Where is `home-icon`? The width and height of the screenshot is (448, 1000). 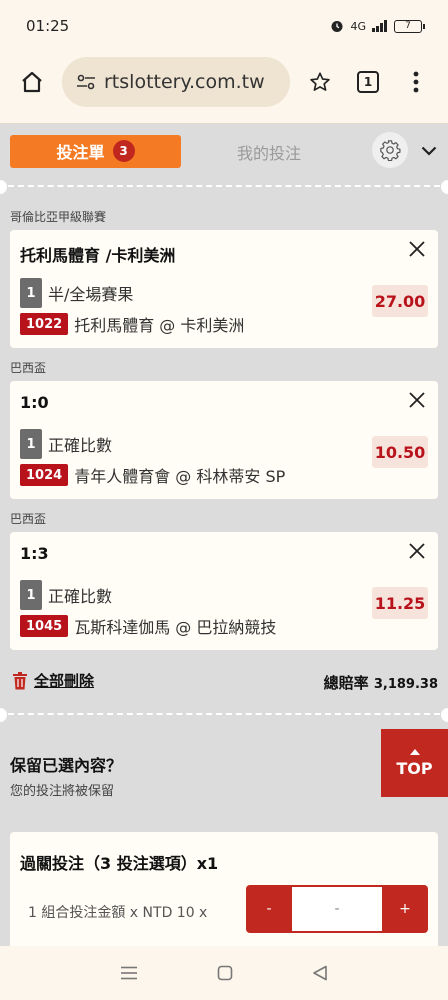 home-icon is located at coordinates (32, 82).